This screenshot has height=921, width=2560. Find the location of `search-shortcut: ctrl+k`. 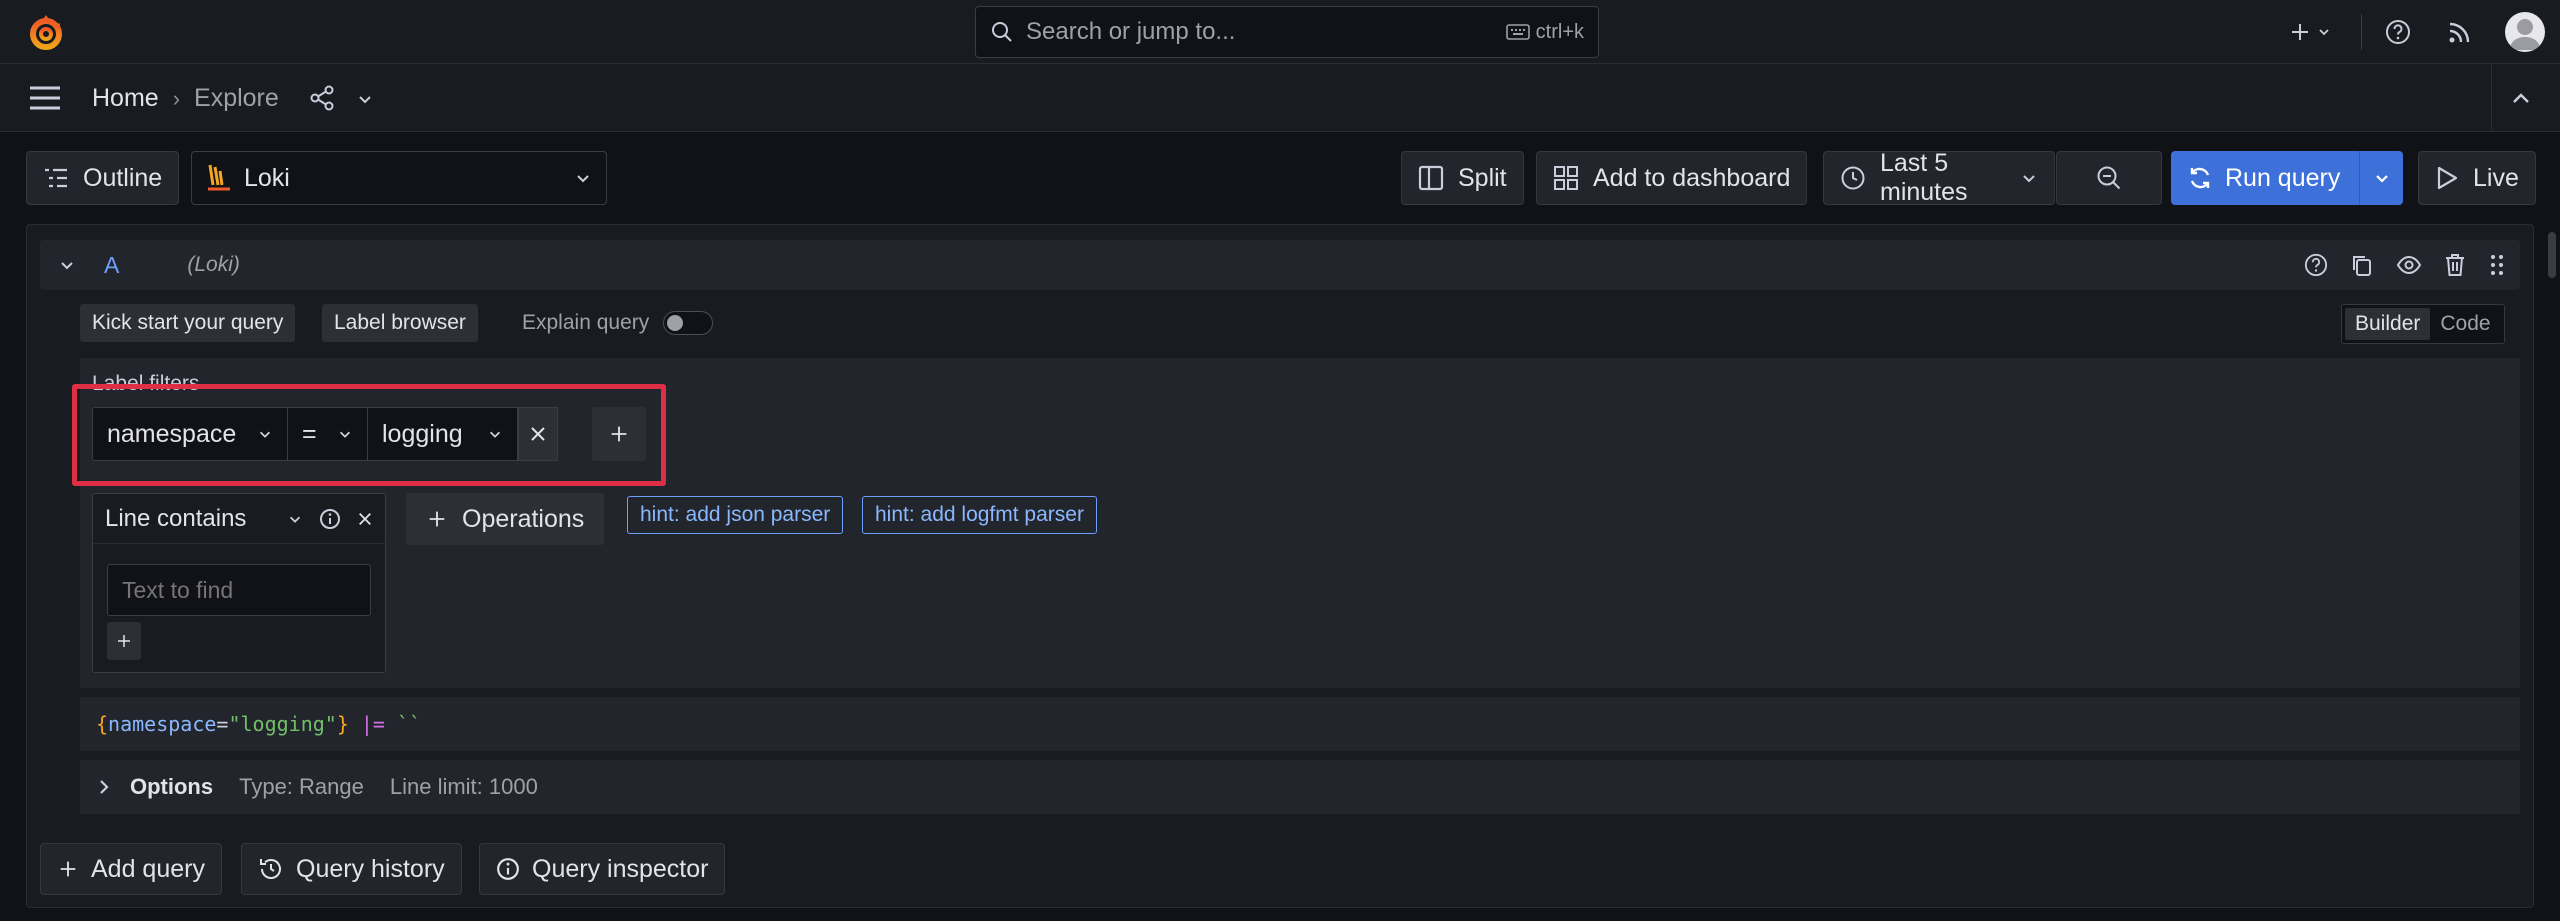

search-shortcut: ctrl+k is located at coordinates (1544, 32).